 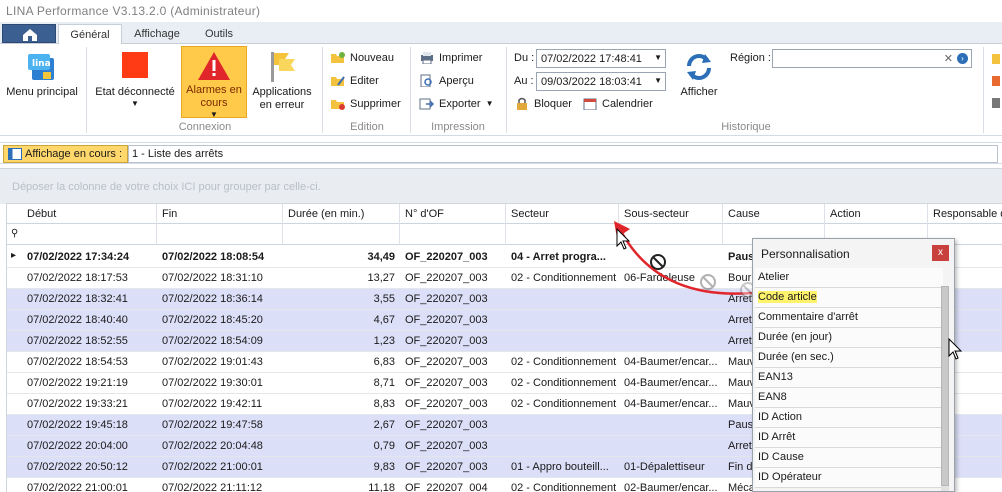 I want to click on afficher-button: Afficher, so click(x=699, y=75).